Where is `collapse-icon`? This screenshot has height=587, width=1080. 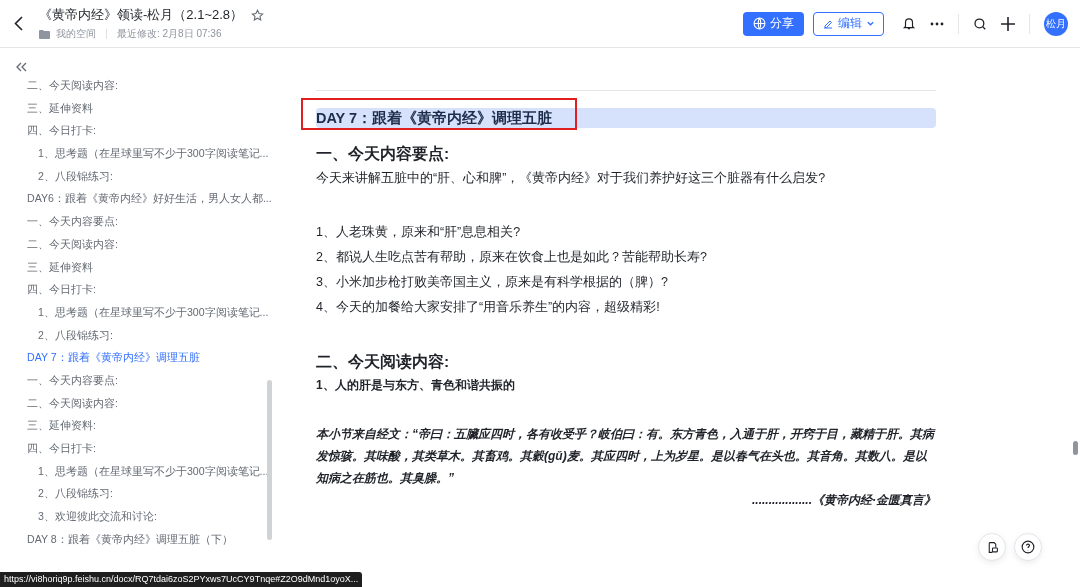 collapse-icon is located at coordinates (21, 67).